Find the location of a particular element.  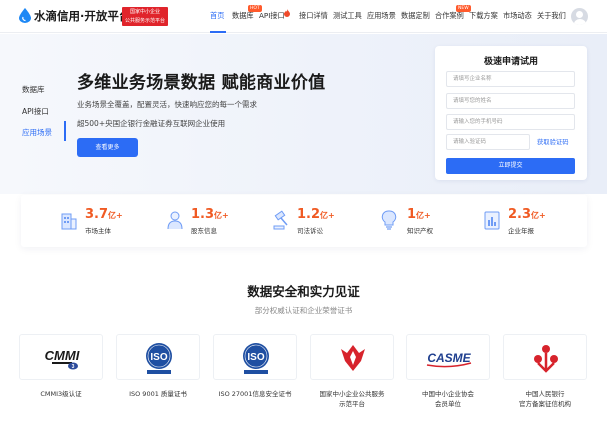

cert-card-casme: CASME is located at coordinates (448, 357).